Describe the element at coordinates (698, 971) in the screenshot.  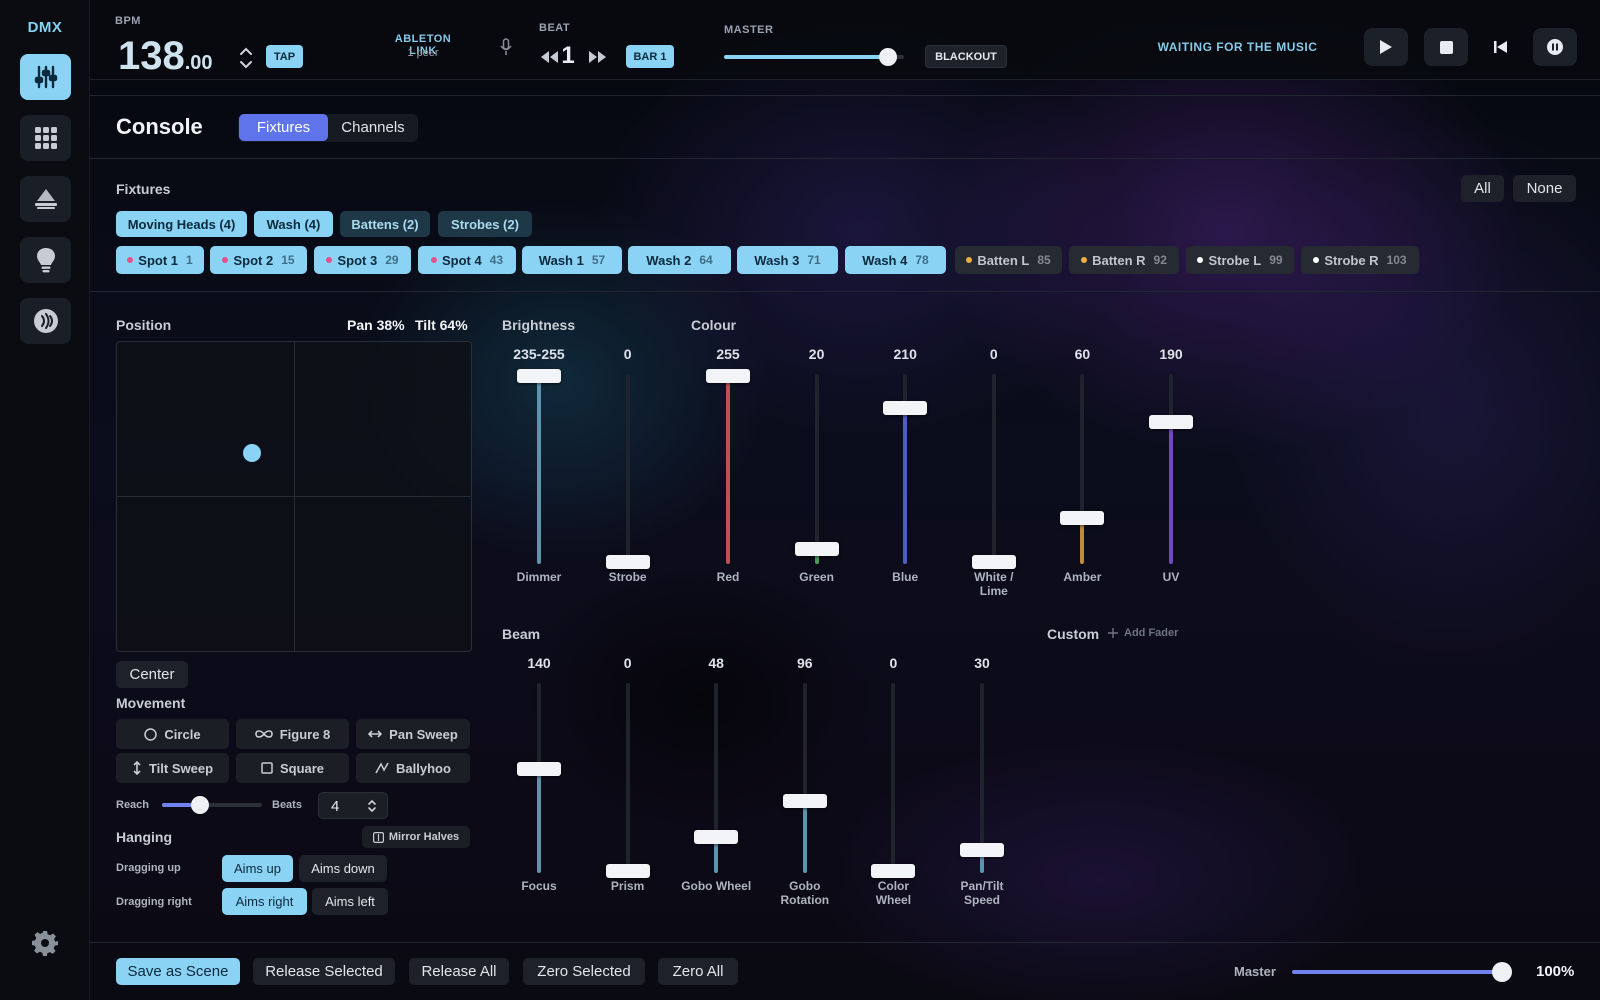
I see `zero-all-button: Zero All` at that location.